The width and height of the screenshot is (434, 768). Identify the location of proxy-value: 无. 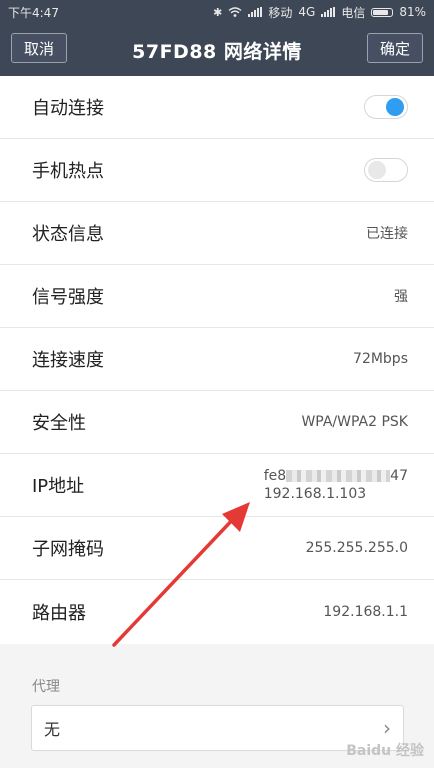
(52, 729).